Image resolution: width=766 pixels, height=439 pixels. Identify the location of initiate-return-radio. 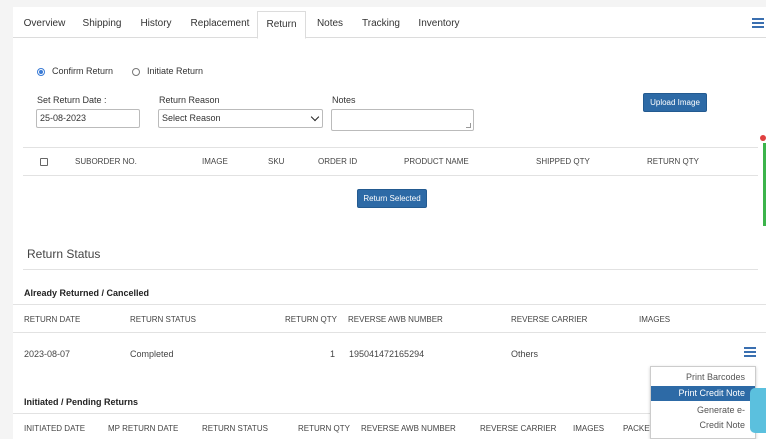
(136, 72).